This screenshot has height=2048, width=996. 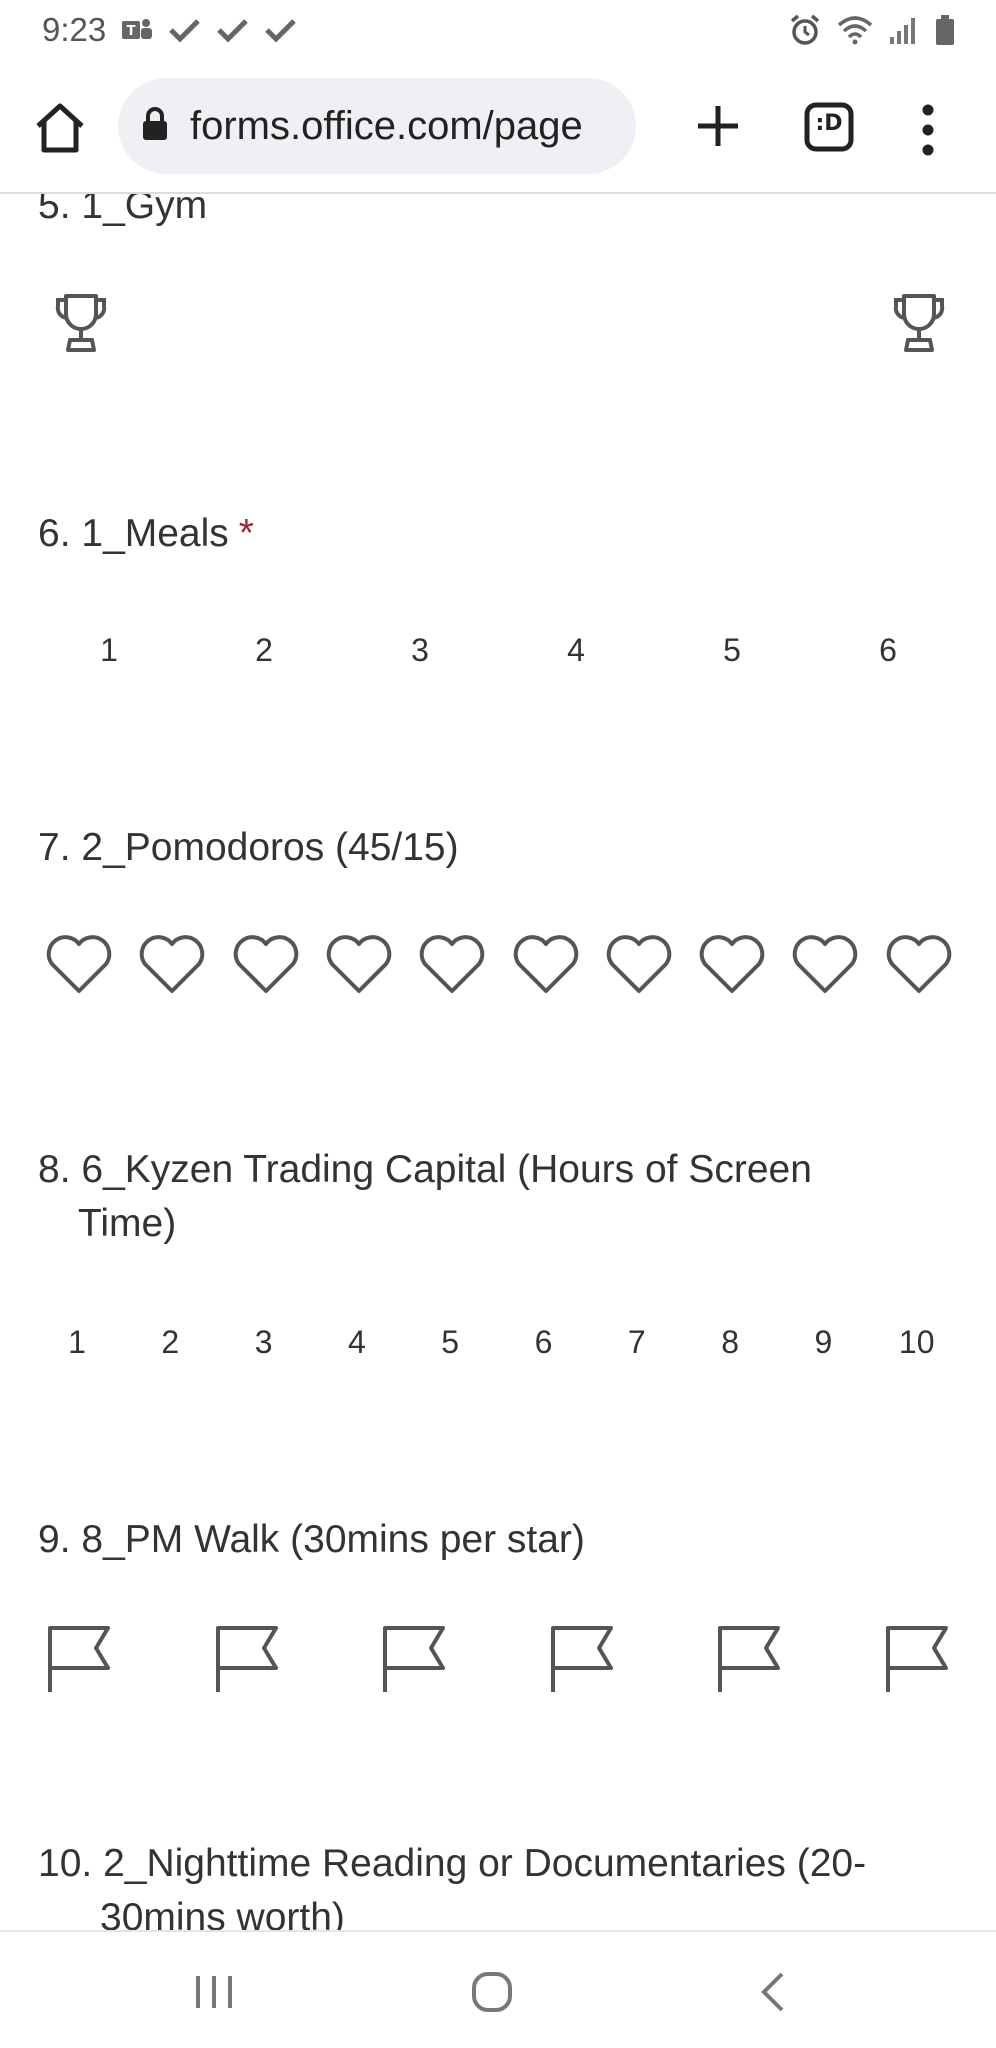 I want to click on home-circle-icon, so click(x=492, y=1992).